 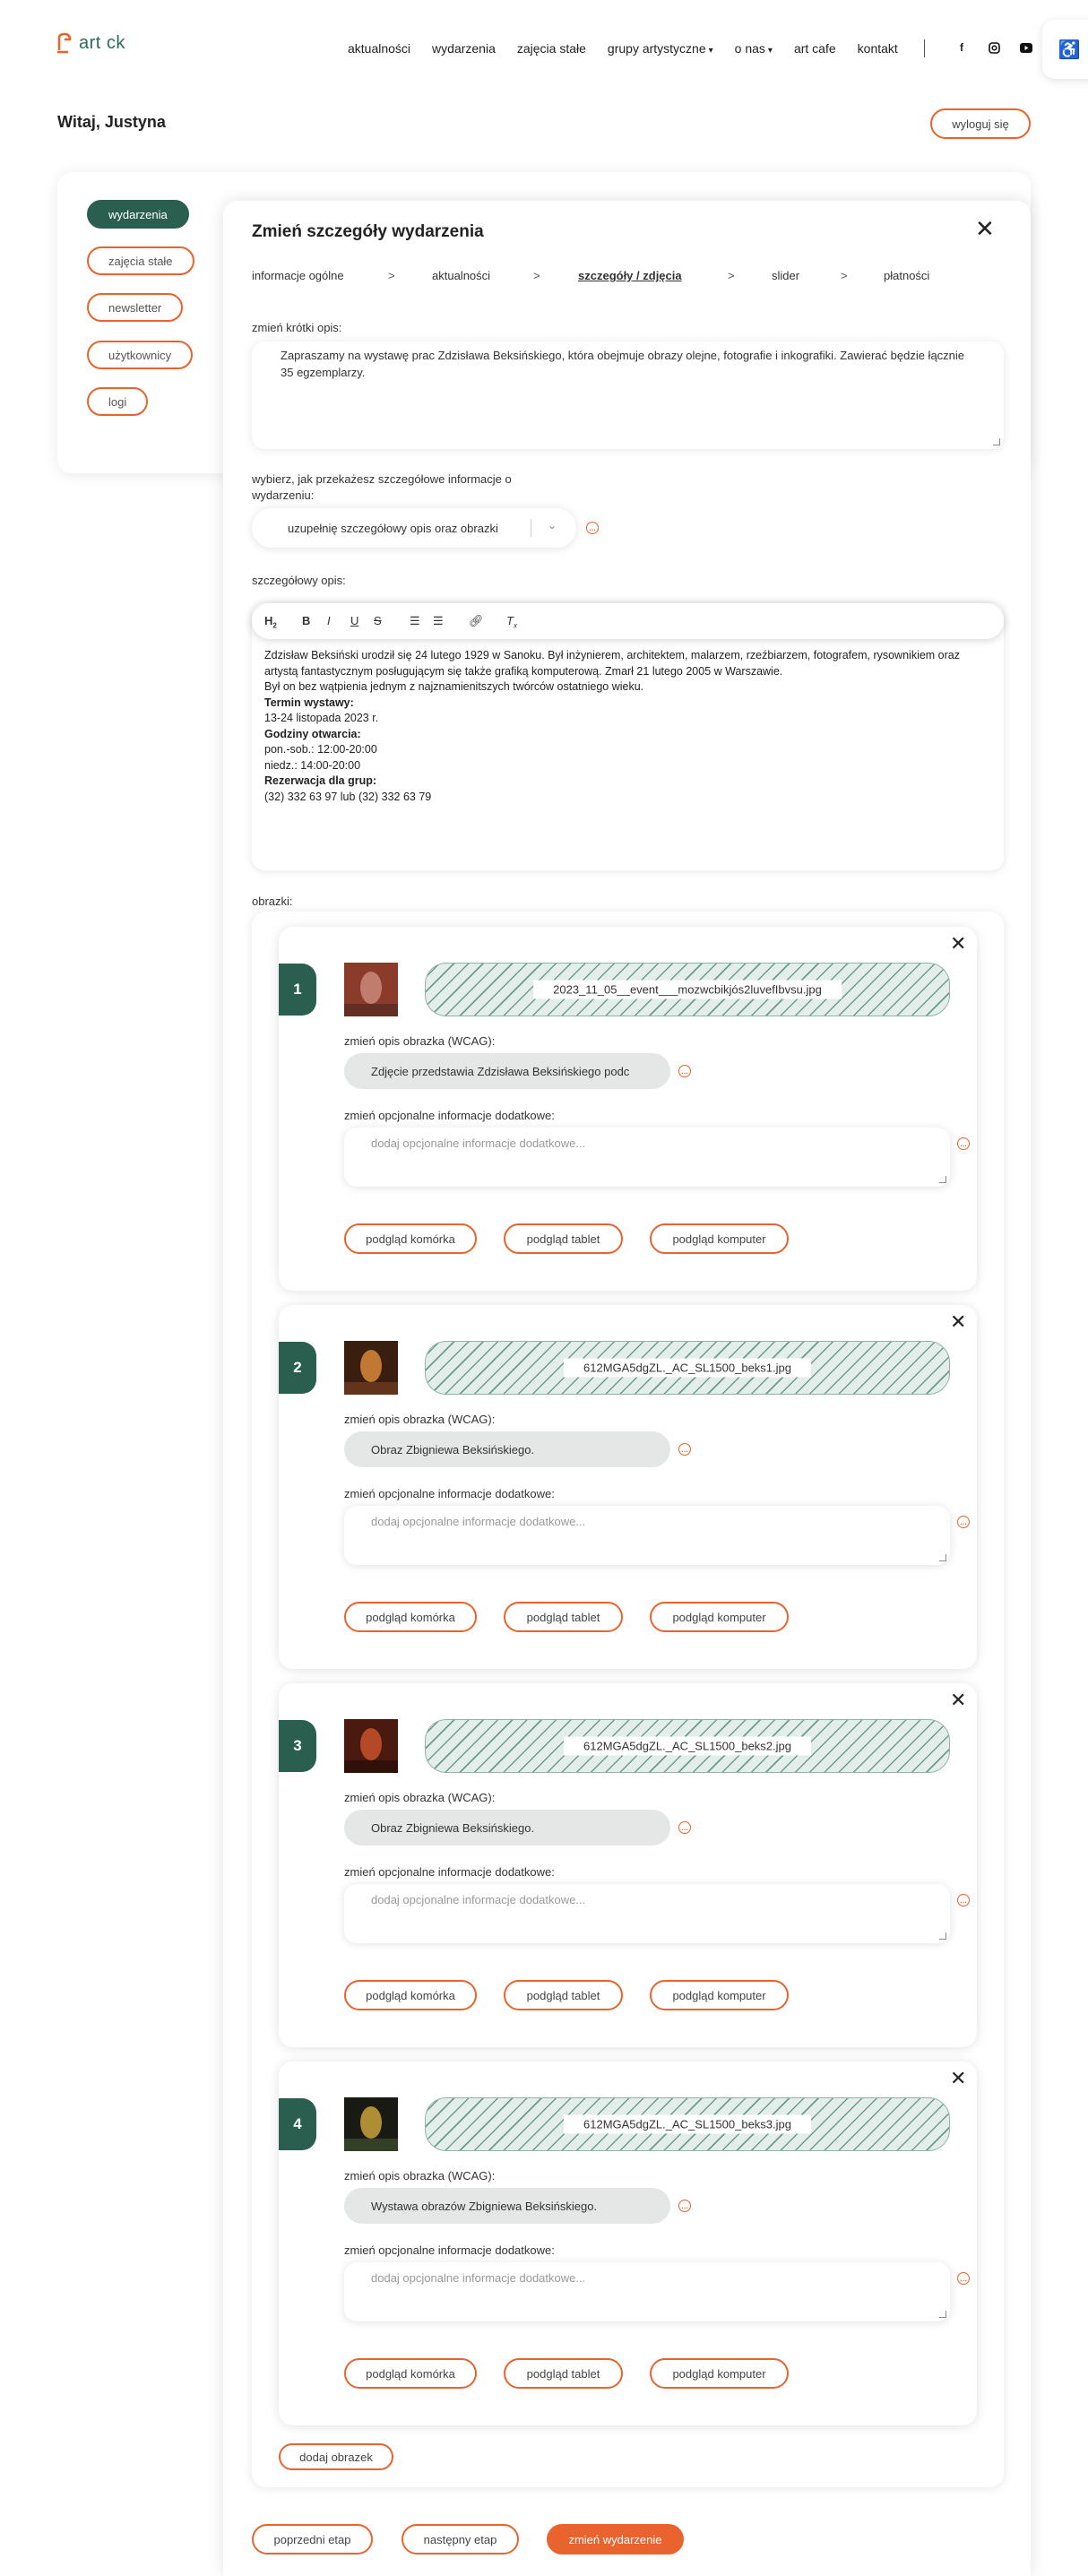 What do you see at coordinates (298, 275) in the screenshot?
I see `step-informacje: informacje ogólne` at bounding box center [298, 275].